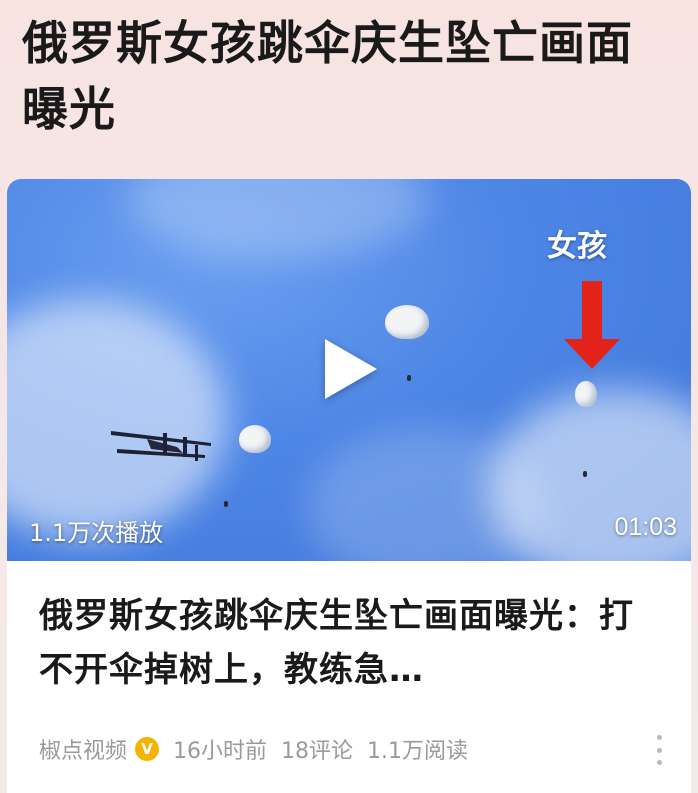  Describe the element at coordinates (83, 749) in the screenshot. I see `source-name: 椒点视频` at that location.